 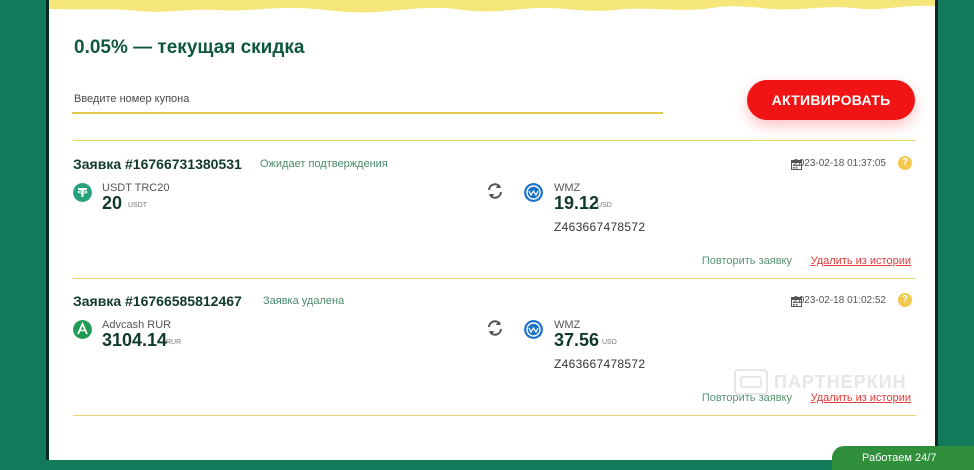 I want to click on order-id: Заявка #16766731380531, so click(x=157, y=164).